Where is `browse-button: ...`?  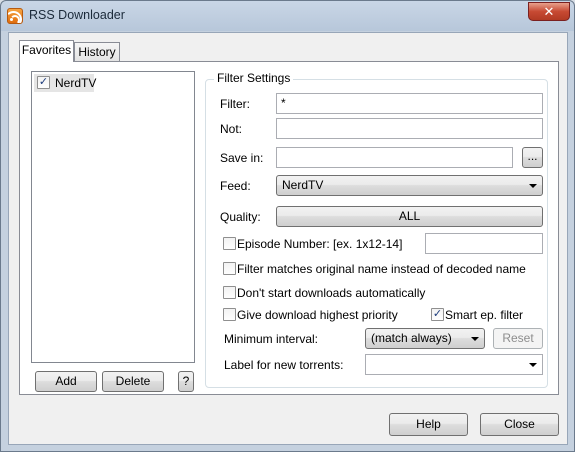
browse-button: ... is located at coordinates (532, 157).